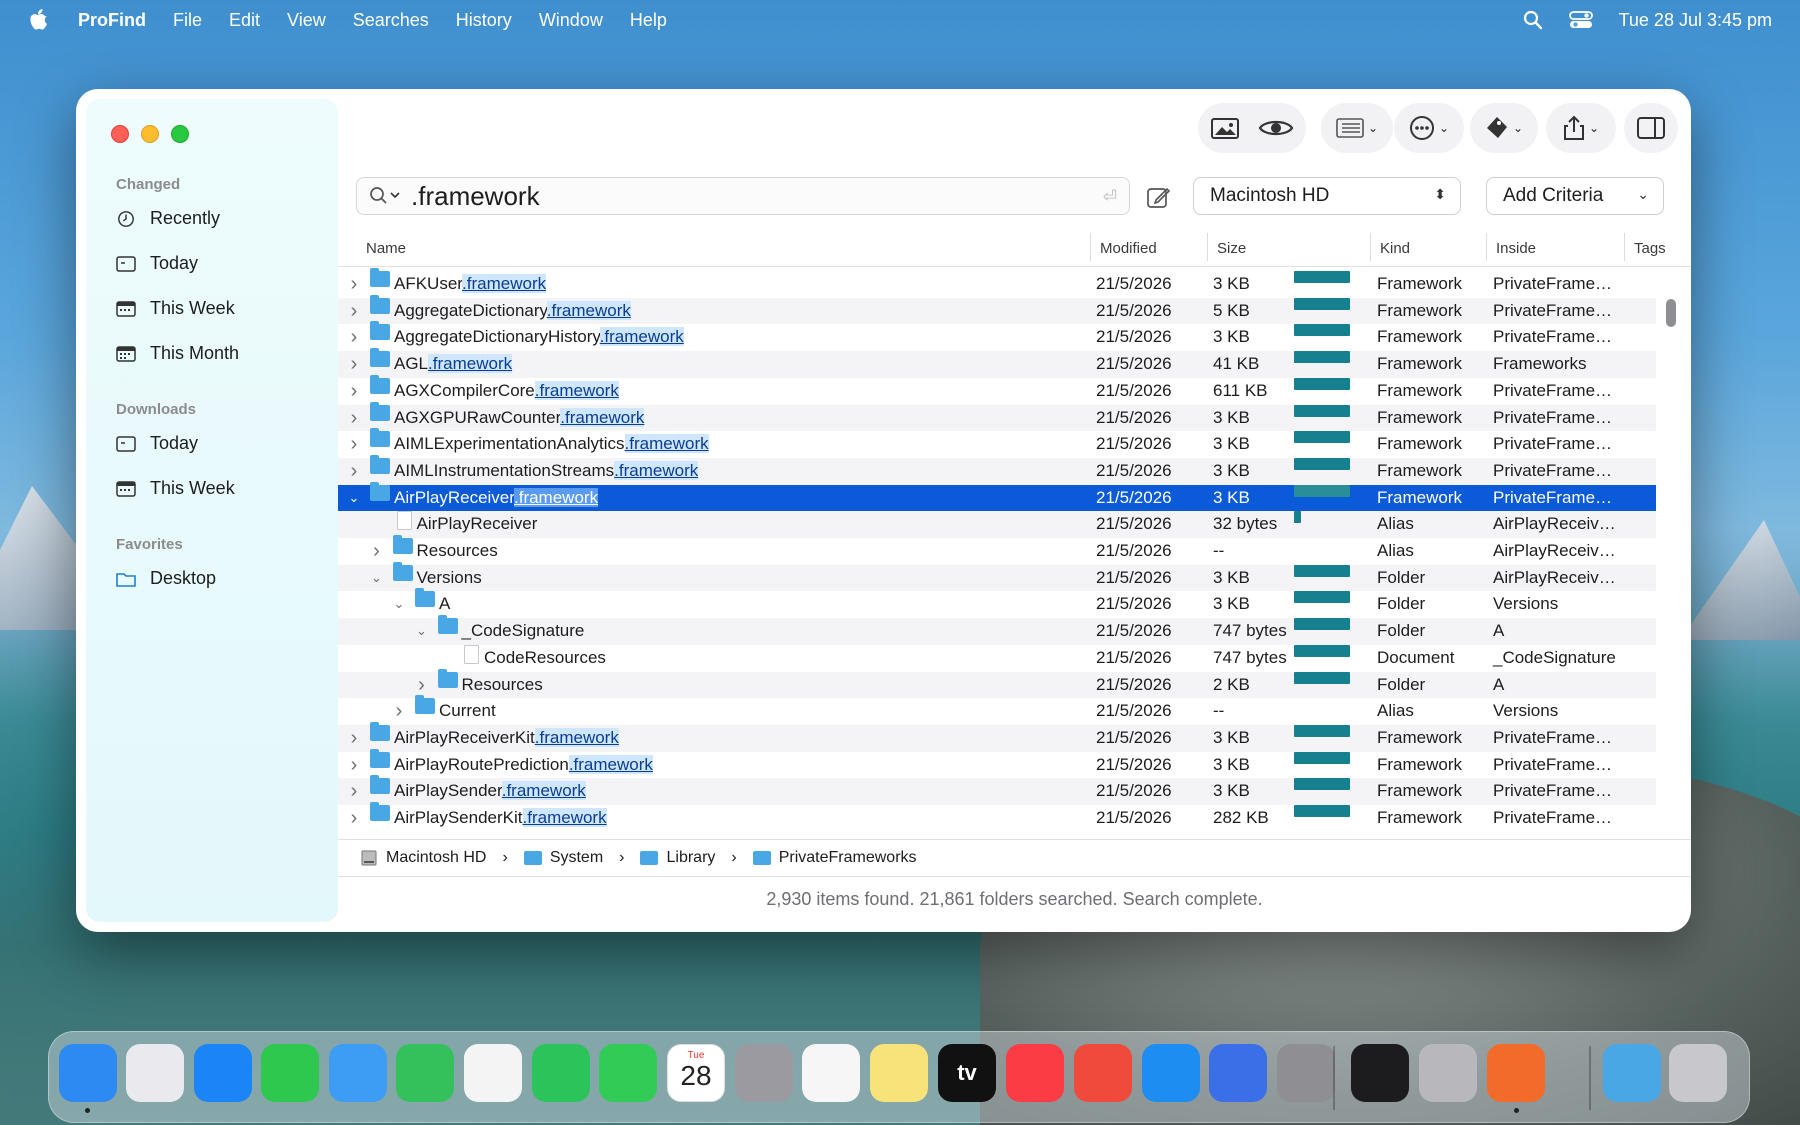  What do you see at coordinates (1395, 248) in the screenshot?
I see `column-header-kind: Kind` at bounding box center [1395, 248].